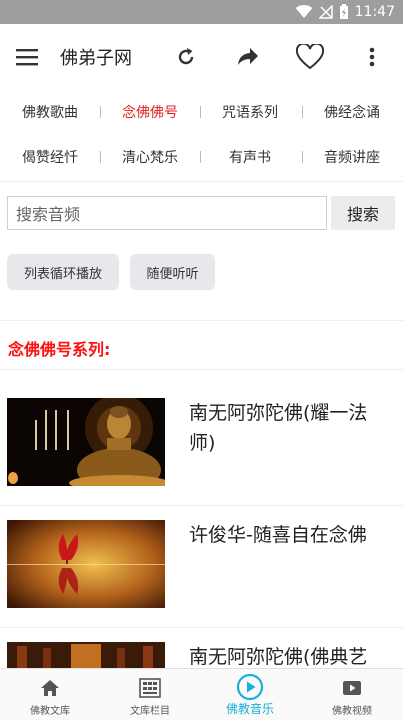  I want to click on status-icons: 11:47, so click(345, 12).